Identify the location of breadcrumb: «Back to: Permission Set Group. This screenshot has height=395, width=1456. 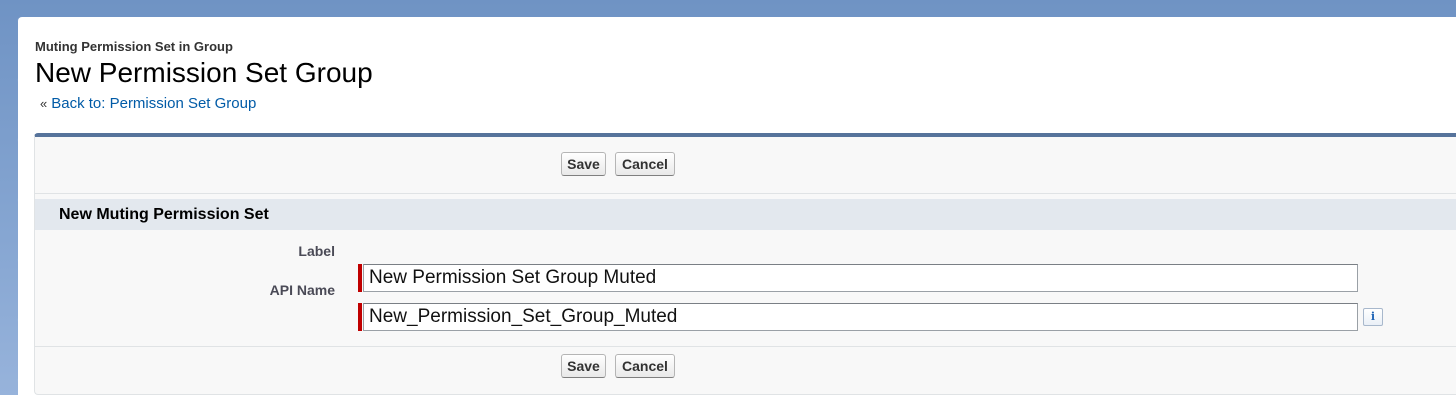
(148, 103).